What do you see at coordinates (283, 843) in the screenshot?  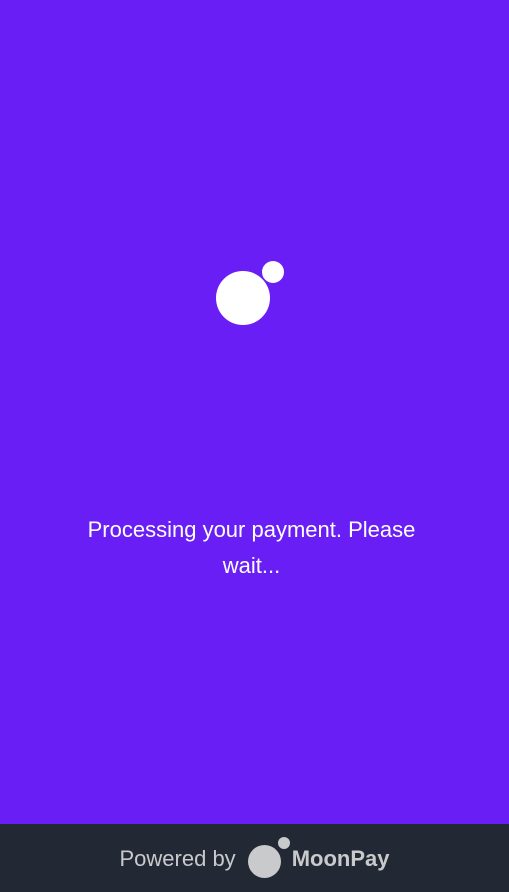 I see `brand-logo-small-circle` at bounding box center [283, 843].